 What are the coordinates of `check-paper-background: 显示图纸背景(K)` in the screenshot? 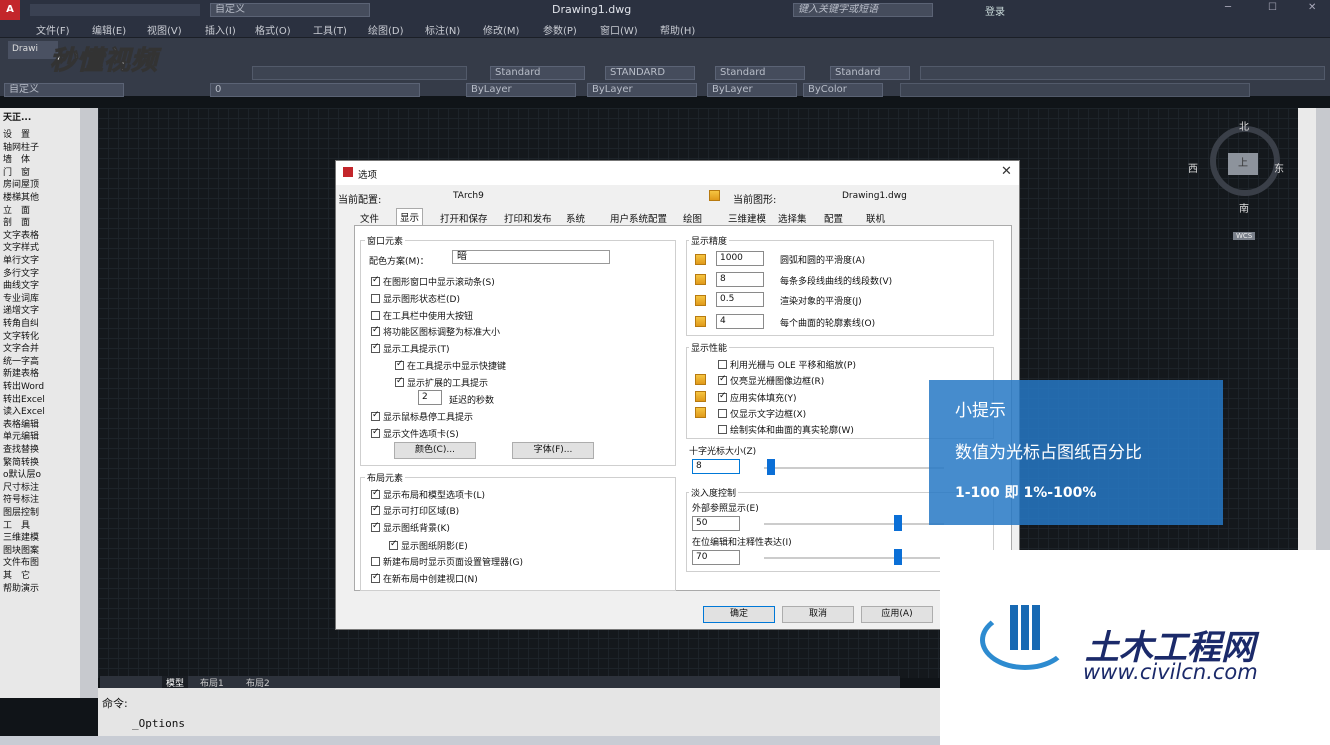 It's located at (410, 527).